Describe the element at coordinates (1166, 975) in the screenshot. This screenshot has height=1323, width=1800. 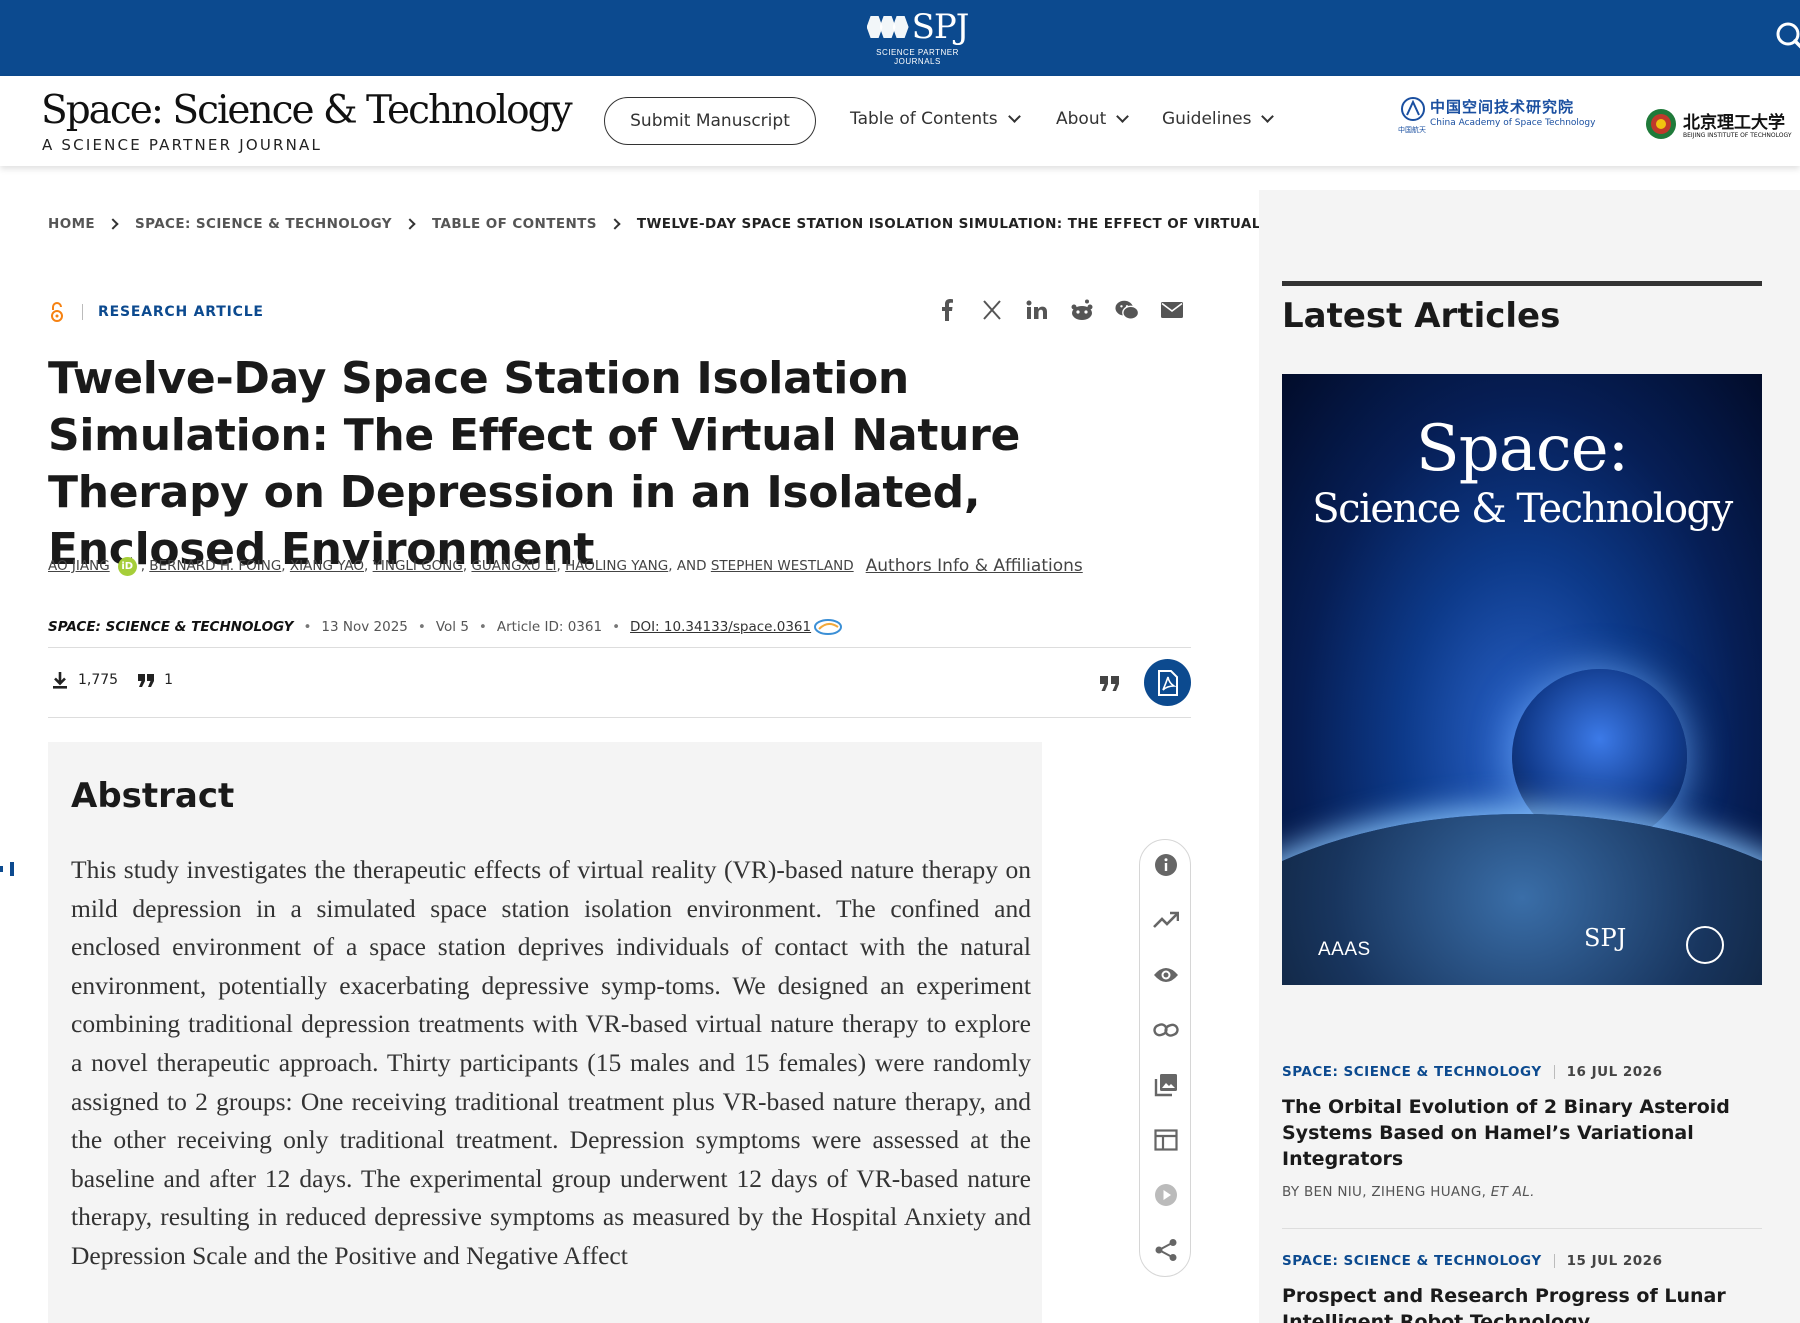
I see `eye-icon` at that location.